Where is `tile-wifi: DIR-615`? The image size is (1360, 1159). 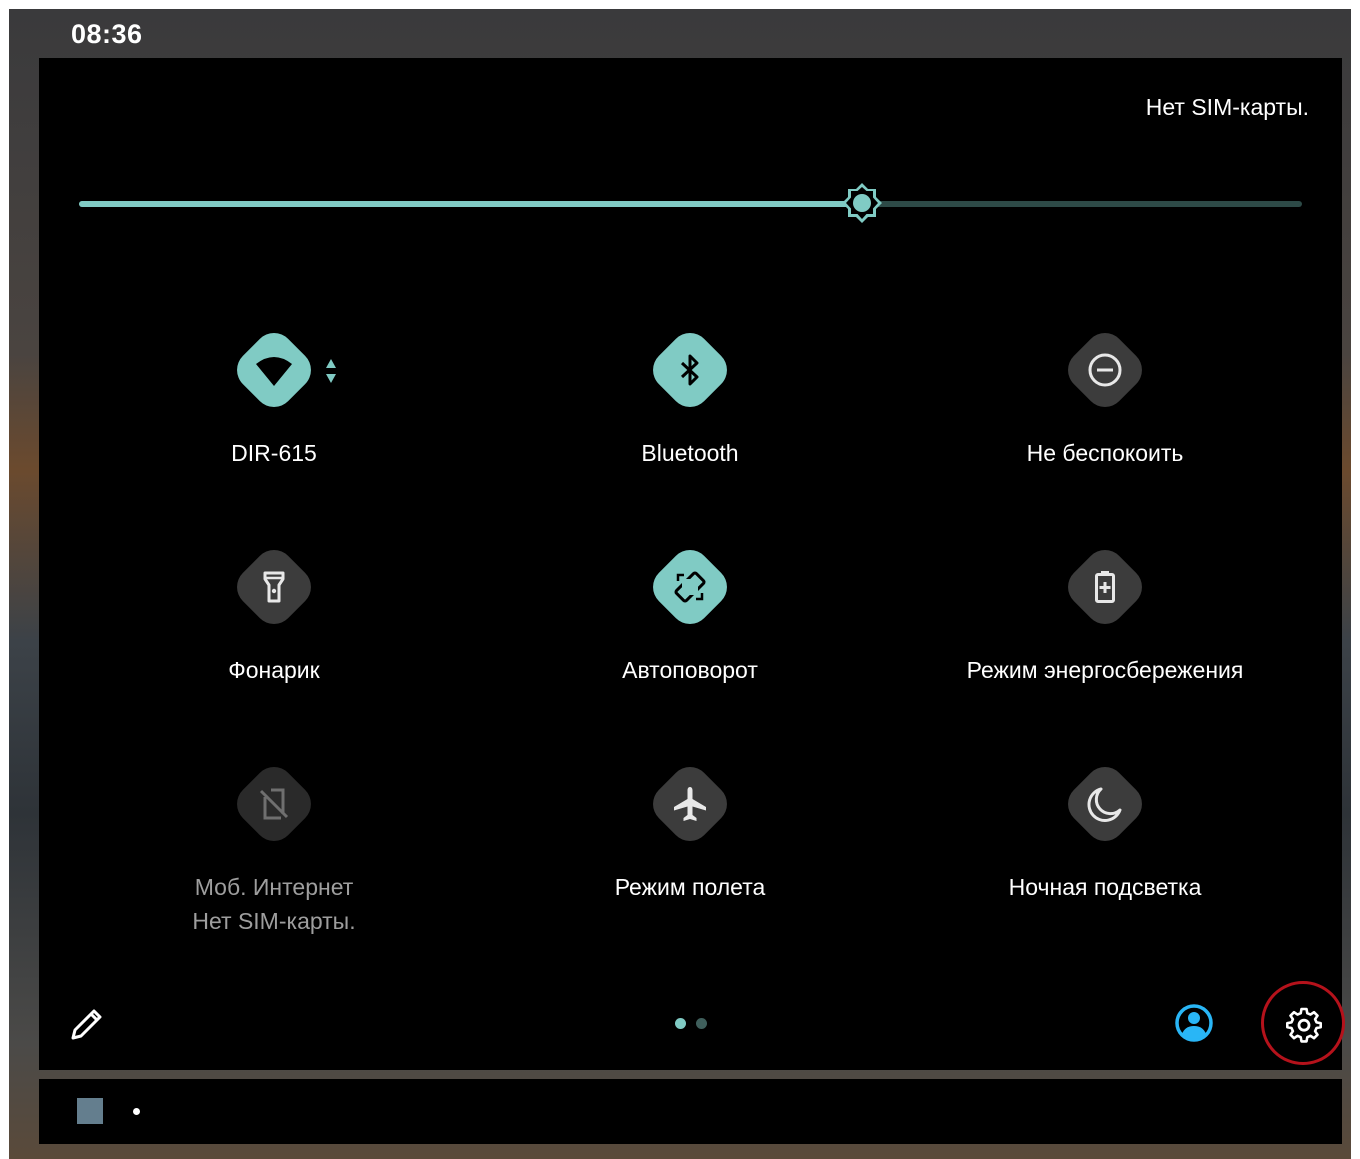 tile-wifi: DIR-615 is located at coordinates (274, 395).